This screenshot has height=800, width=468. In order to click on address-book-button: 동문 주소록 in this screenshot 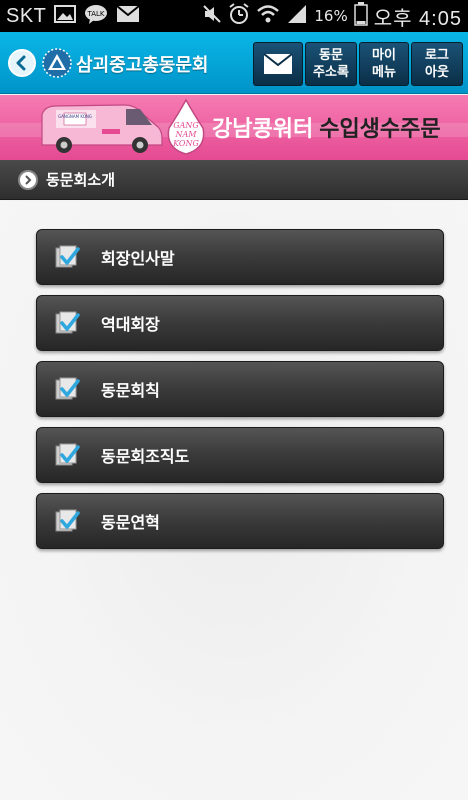, I will do `click(331, 64)`.